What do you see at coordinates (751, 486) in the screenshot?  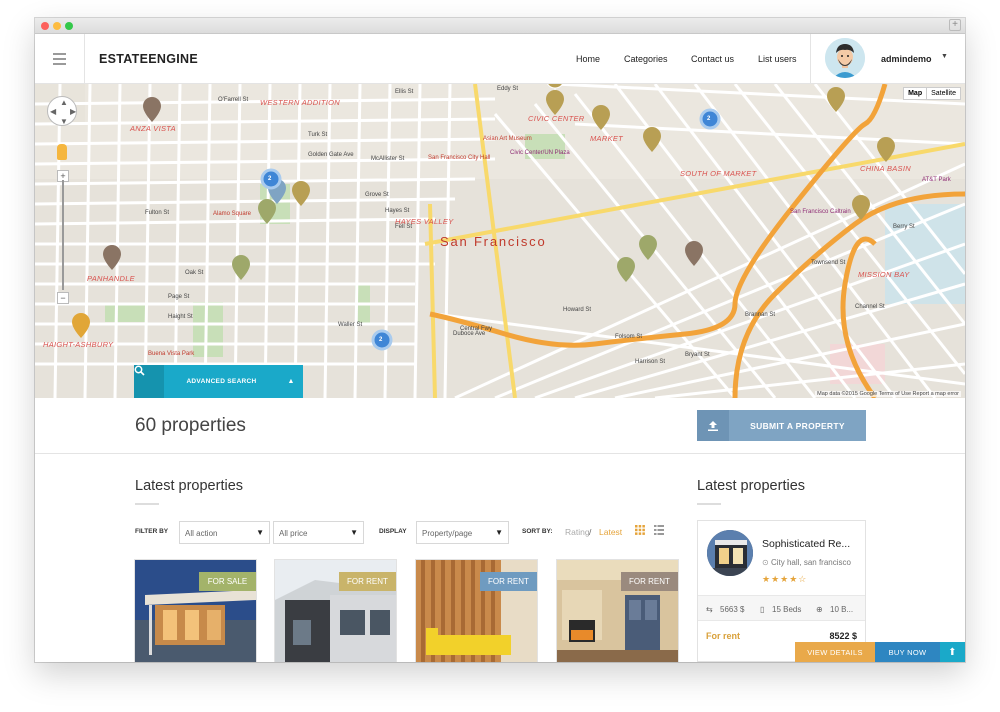 I see `sidebar-heading-text: Latest properties` at bounding box center [751, 486].